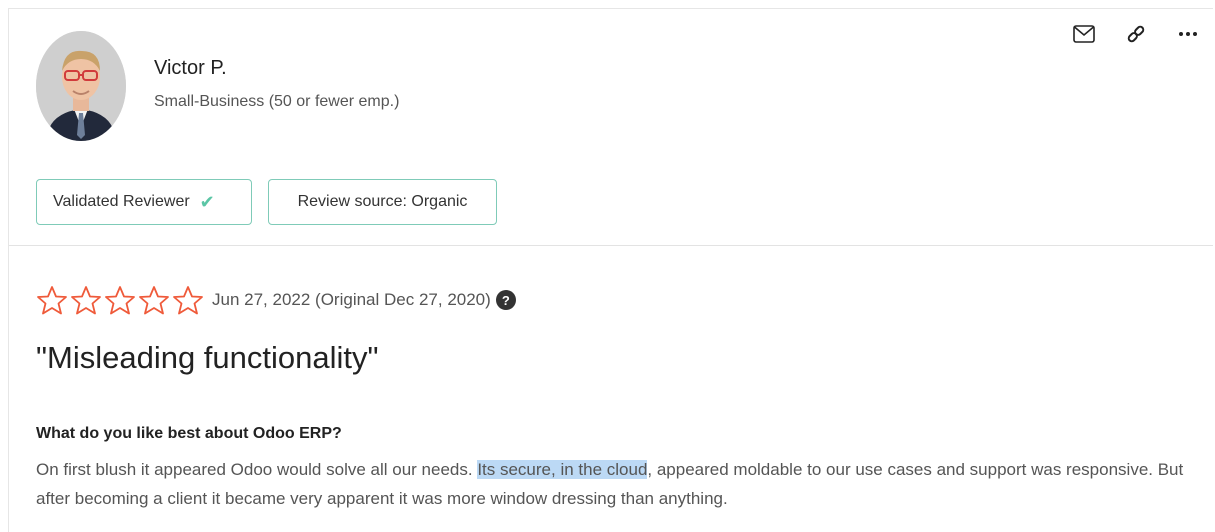 The width and height of the screenshot is (1215, 532). I want to click on review-source-badge: Review source: Organic, so click(382, 202).